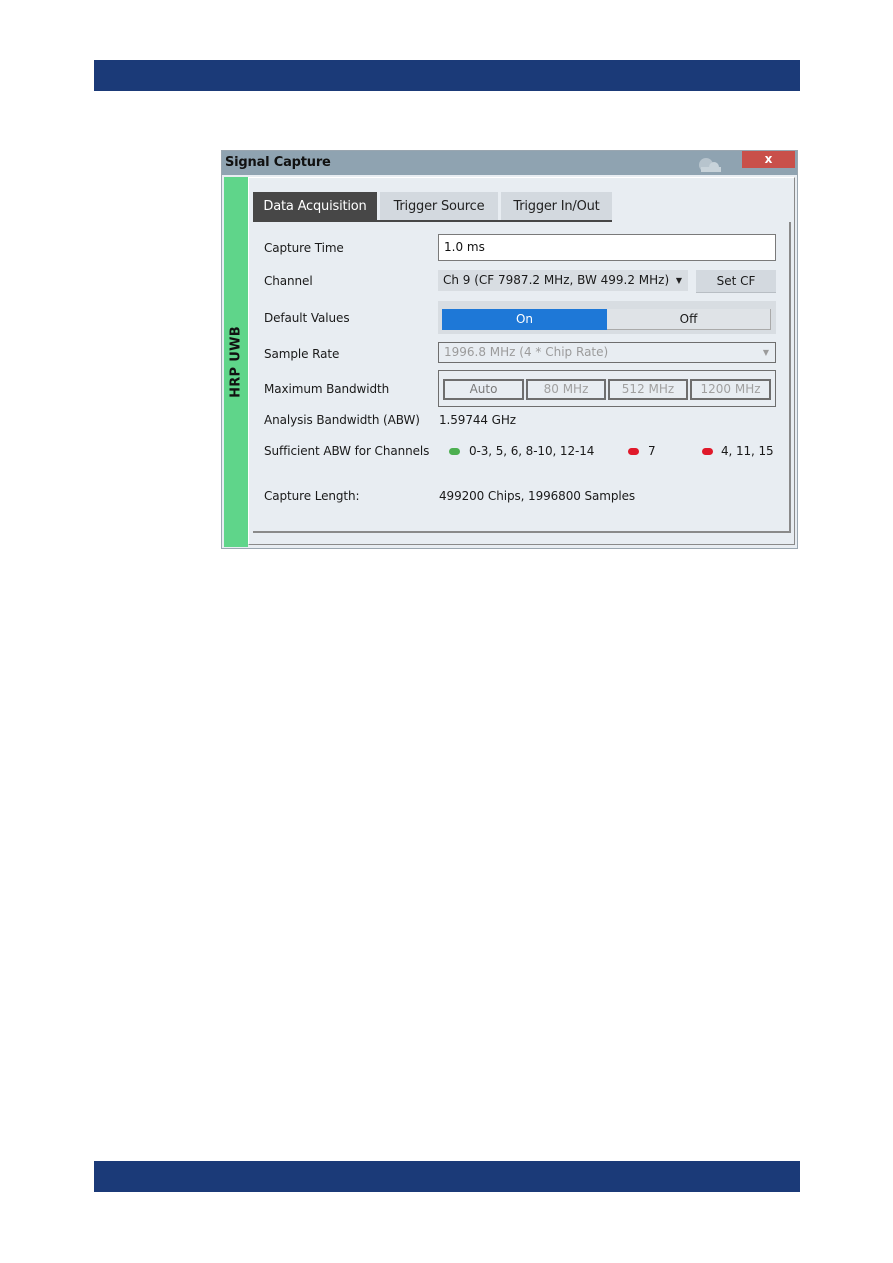 Image resolution: width=893 pixels, height=1263 pixels. What do you see at coordinates (342, 420) in the screenshot?
I see `analysis-bandwidth-label: Analysis Bandwidth (ABW)` at bounding box center [342, 420].